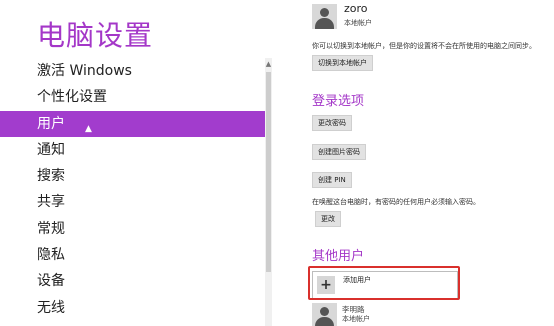 The height and width of the screenshot is (326, 554). Describe the element at coordinates (51, 123) in the screenshot. I see `nav-item-users-label: 用户` at that location.